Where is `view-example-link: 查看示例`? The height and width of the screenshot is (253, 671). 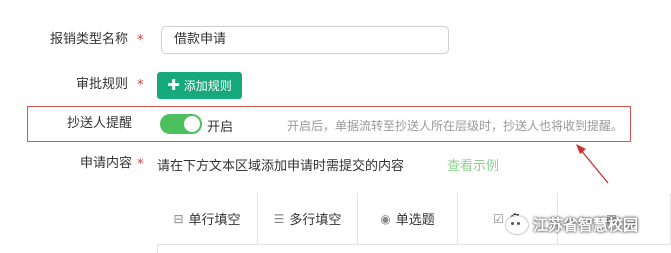 view-example-link: 查看示例 is located at coordinates (473, 164).